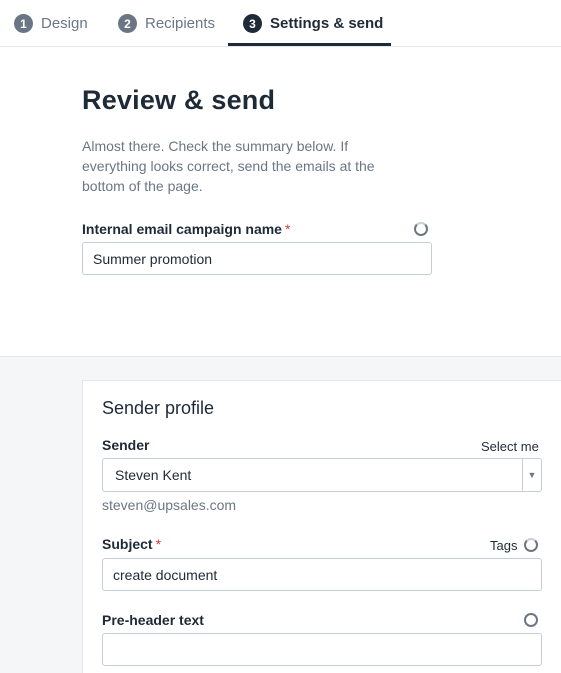 This screenshot has width=561, height=673. I want to click on subject-input: create document, so click(322, 574).